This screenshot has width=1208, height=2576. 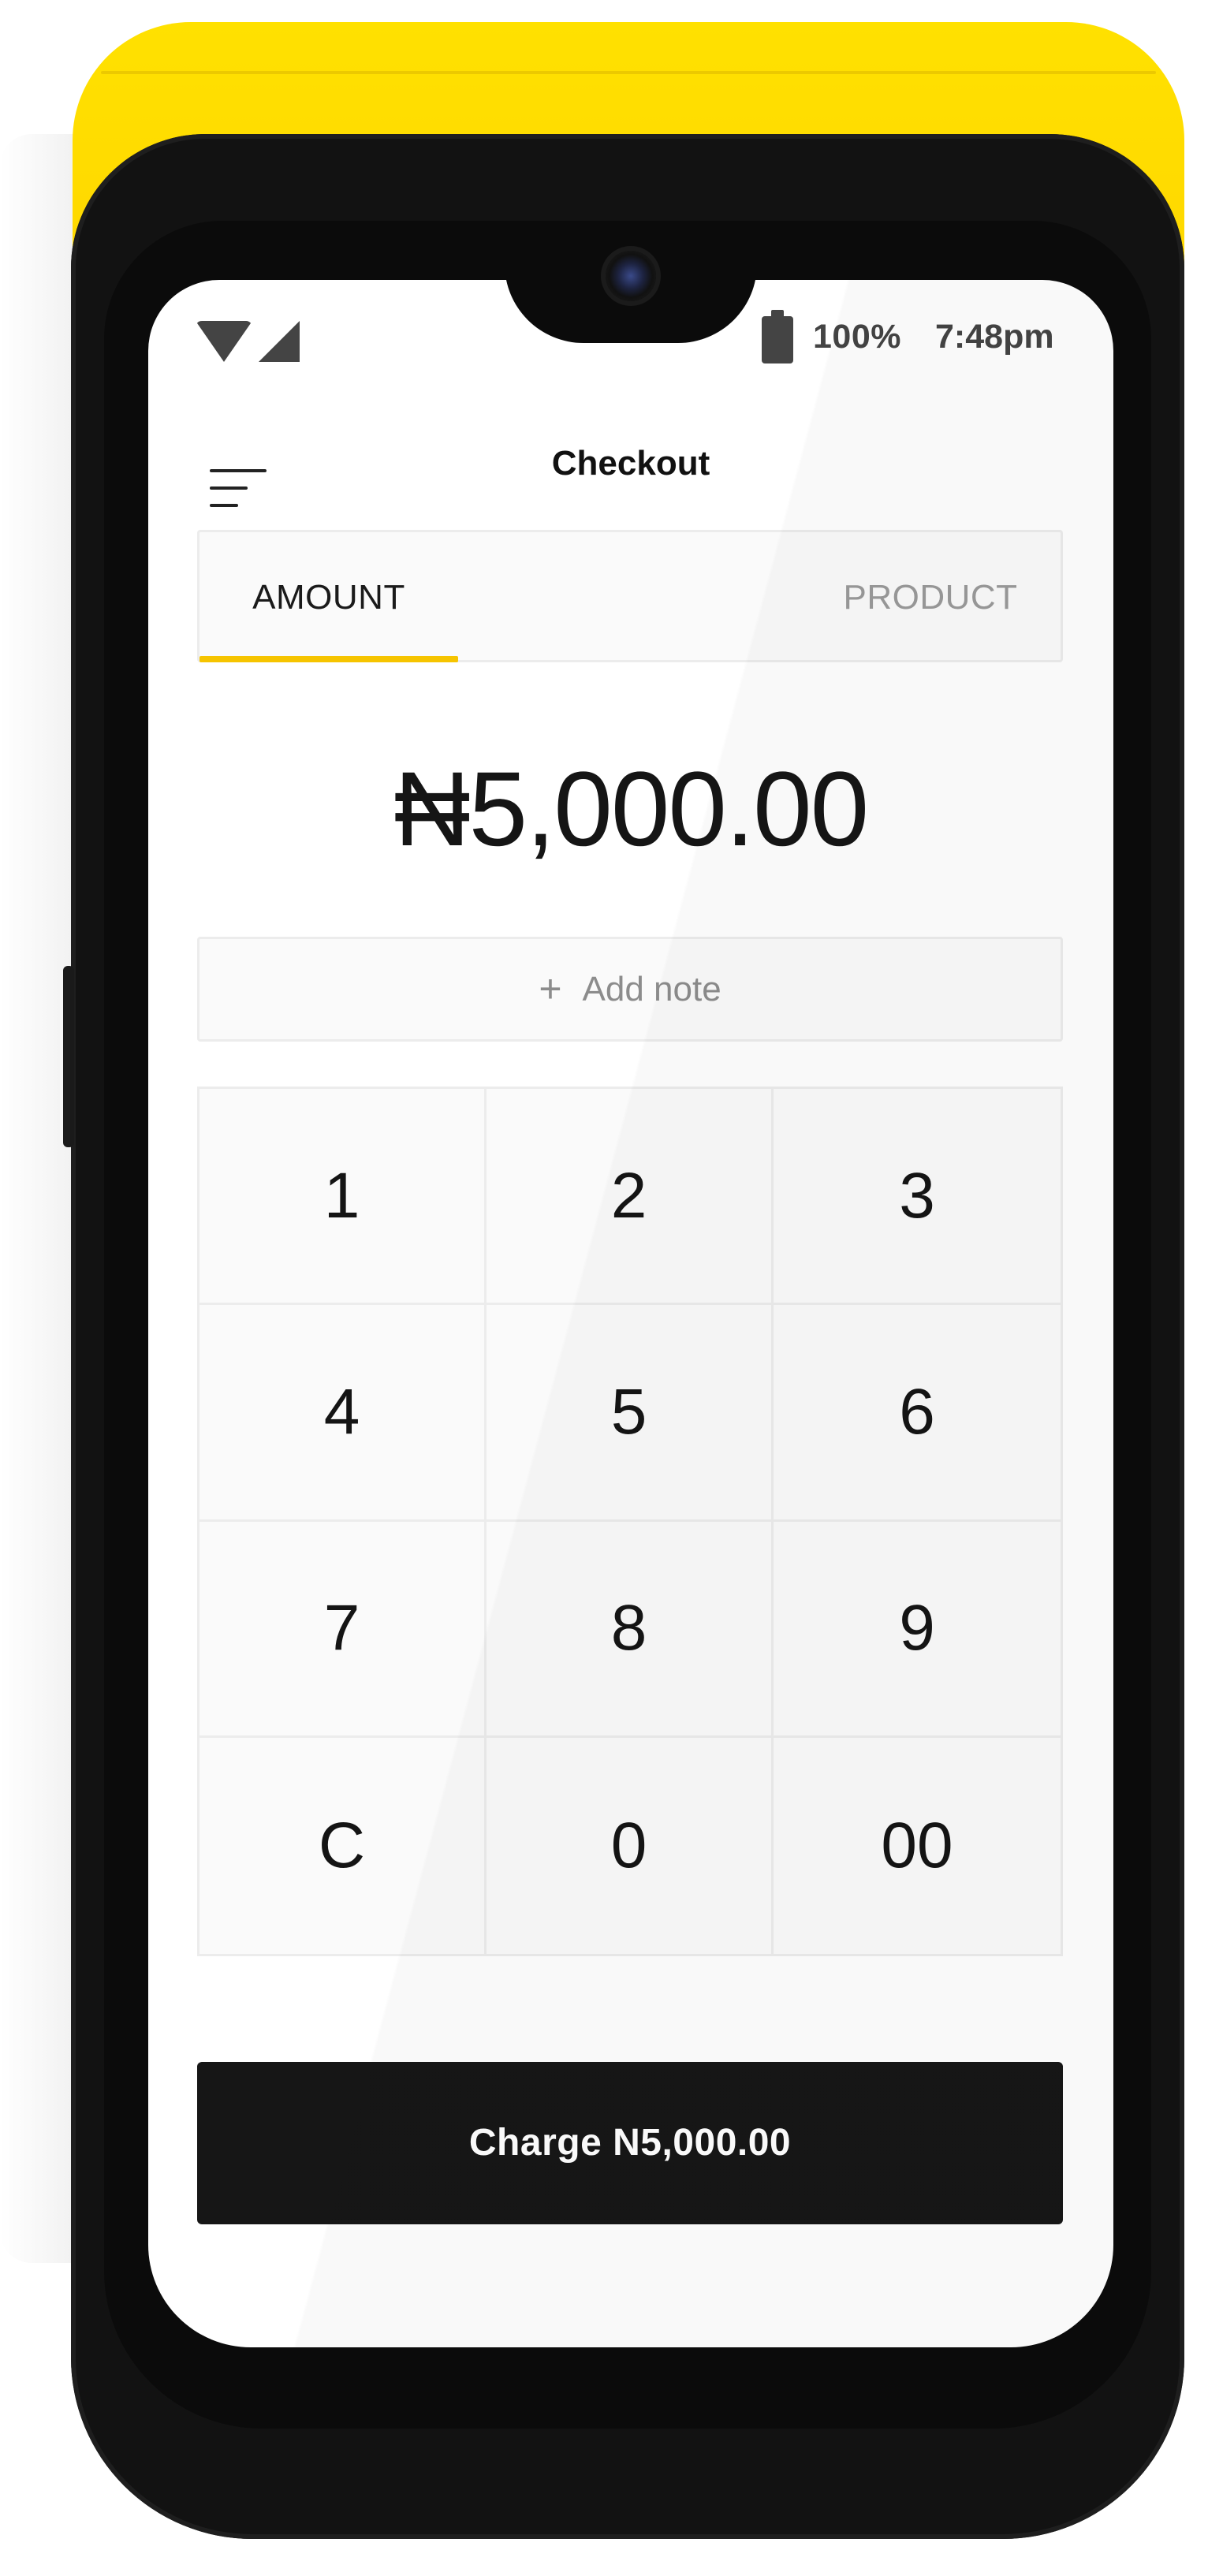 What do you see at coordinates (630, 596) in the screenshot?
I see `tab-bar: AMOUNT PRODUCT` at bounding box center [630, 596].